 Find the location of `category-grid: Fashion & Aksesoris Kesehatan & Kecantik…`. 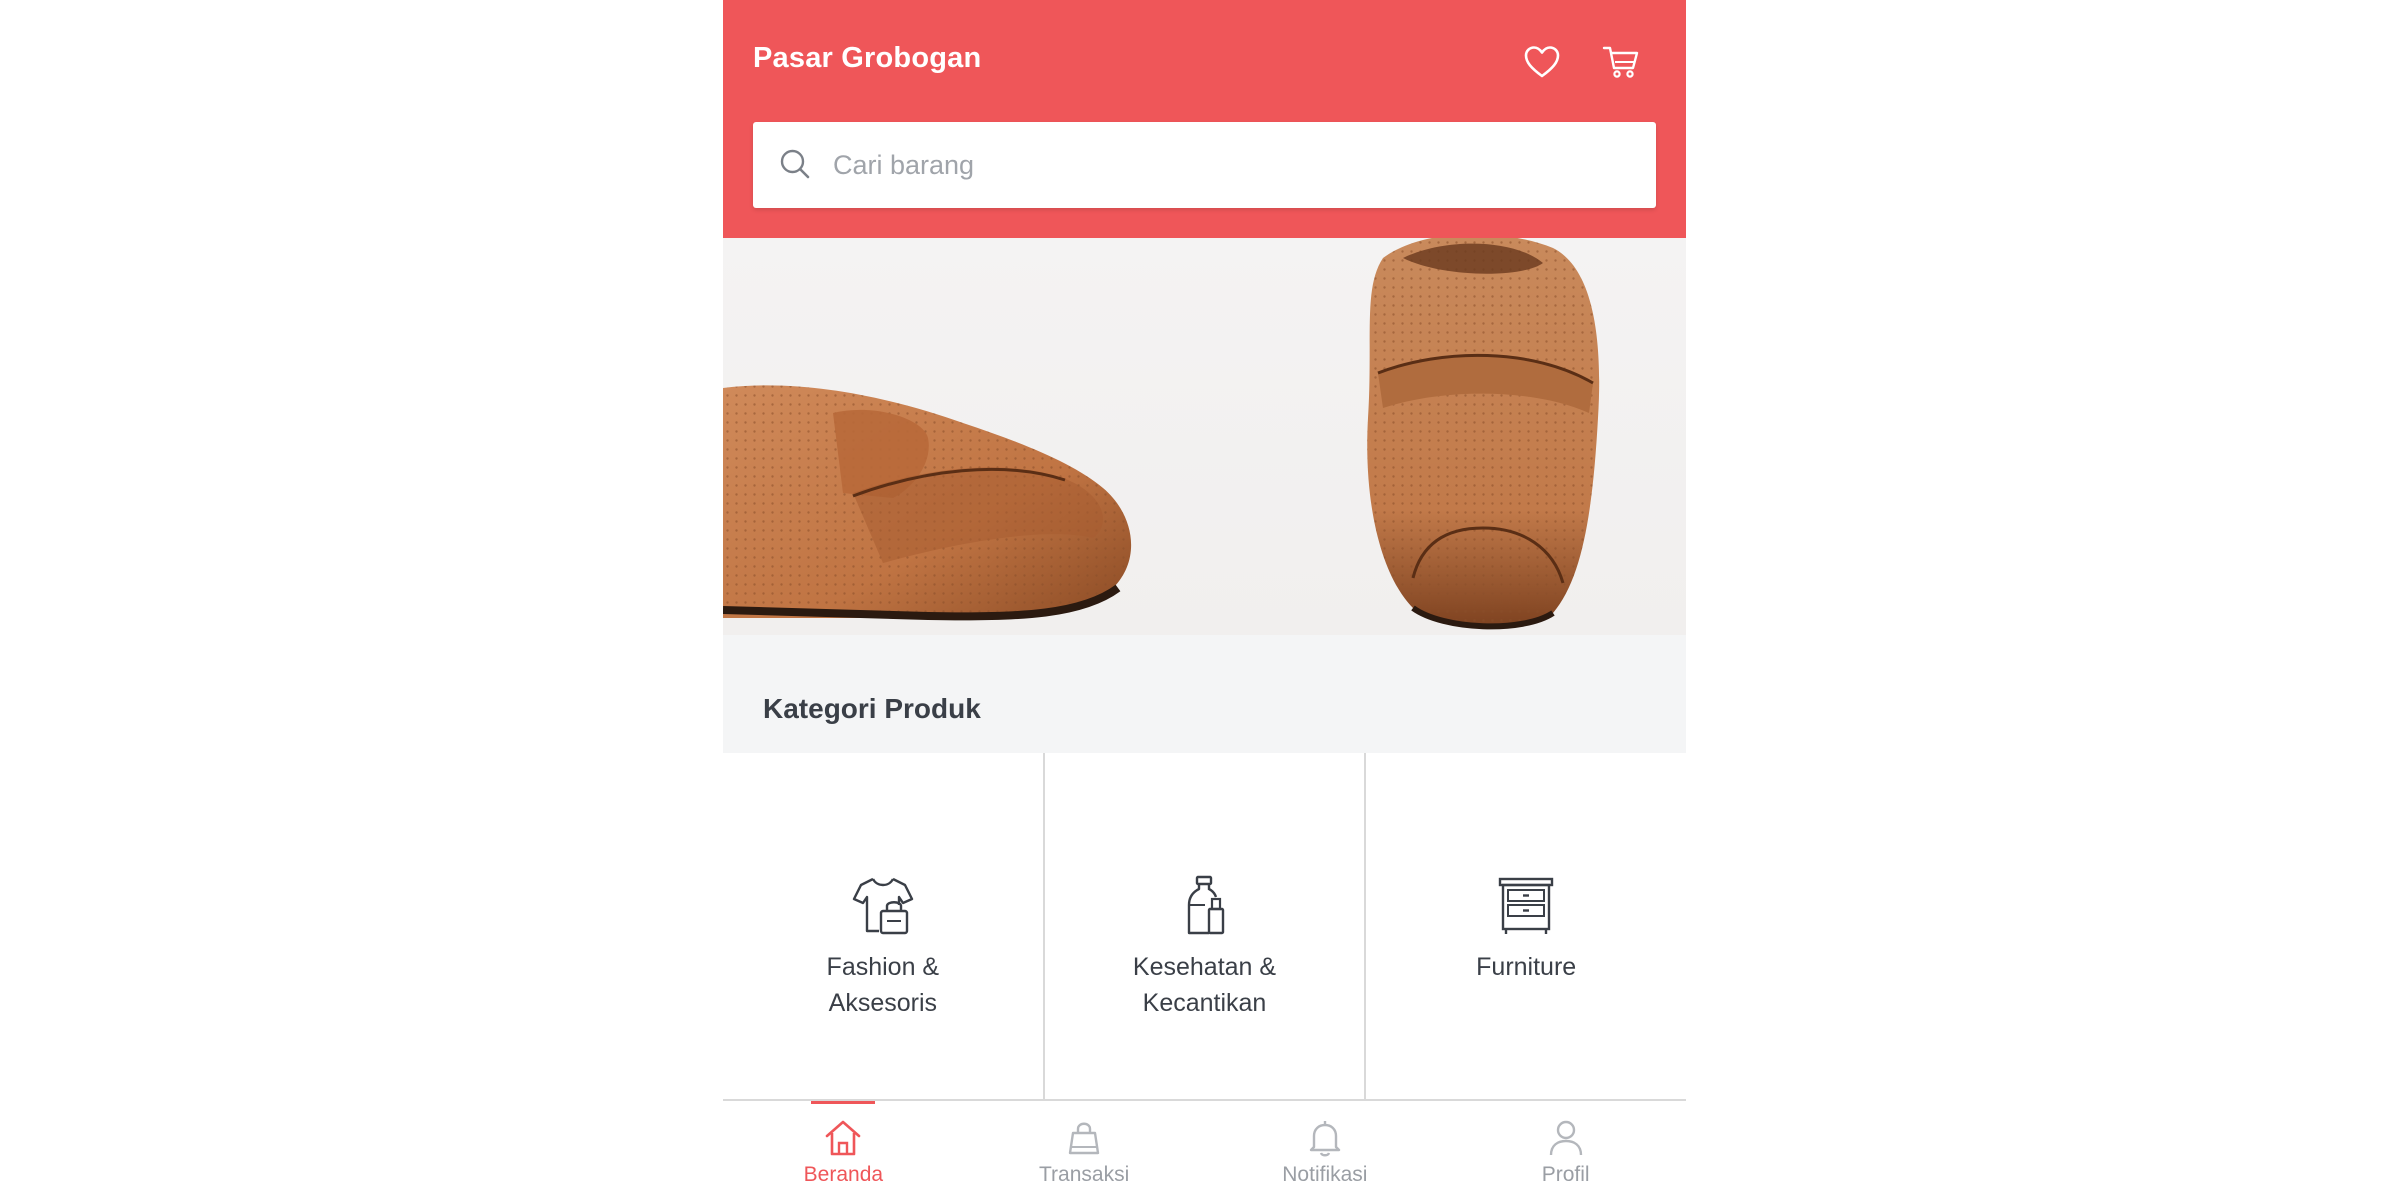

category-grid: Fashion & Aksesoris Kesehatan & Kecantik… is located at coordinates (1204, 927).